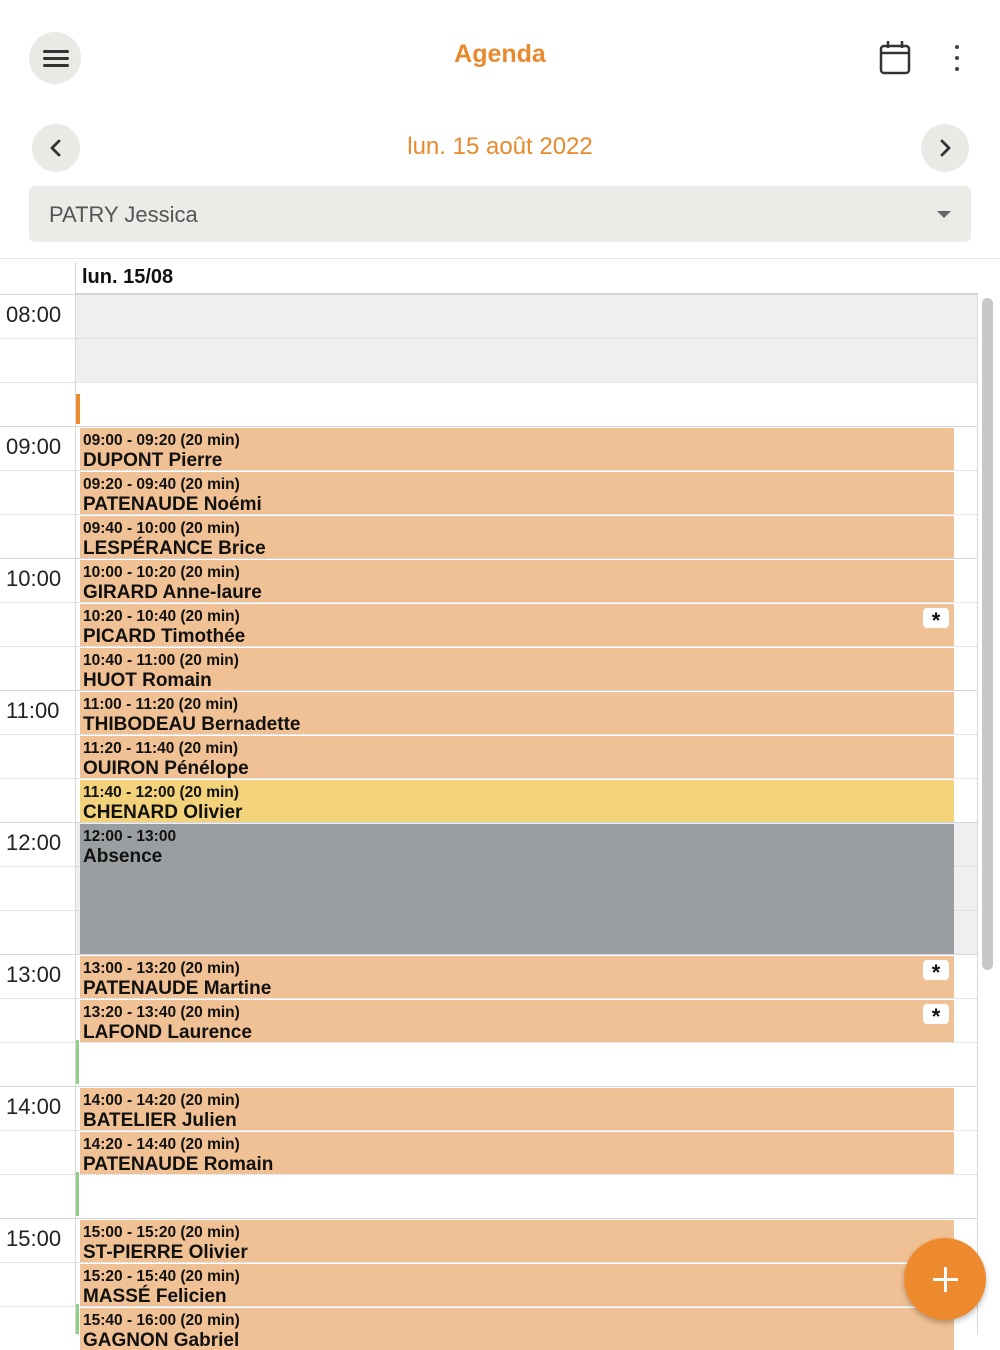  What do you see at coordinates (161, 1012) in the screenshot?
I see `appointment-time: 13:20 - 13:40 (20 min)` at bounding box center [161, 1012].